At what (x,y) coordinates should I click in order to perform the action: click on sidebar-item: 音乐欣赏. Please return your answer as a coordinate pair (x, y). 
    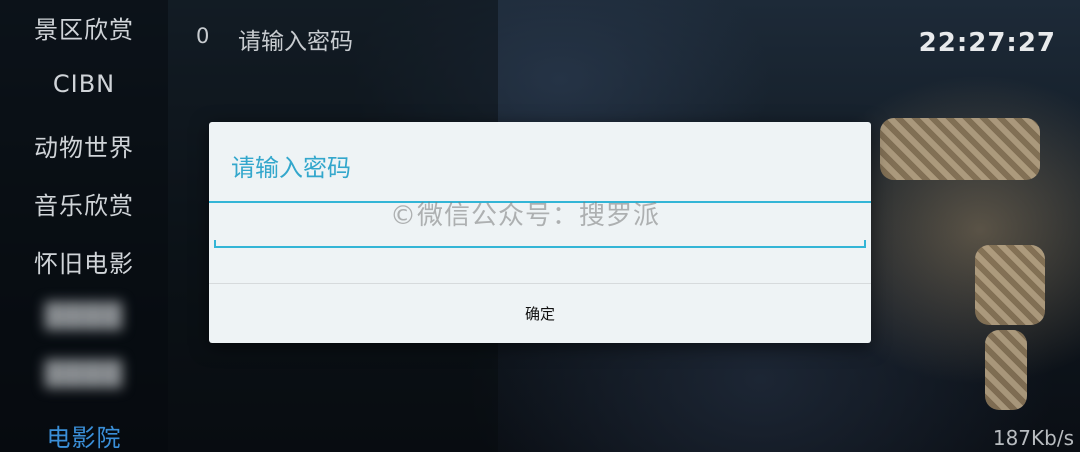
    Looking at the image, I should click on (84, 203).